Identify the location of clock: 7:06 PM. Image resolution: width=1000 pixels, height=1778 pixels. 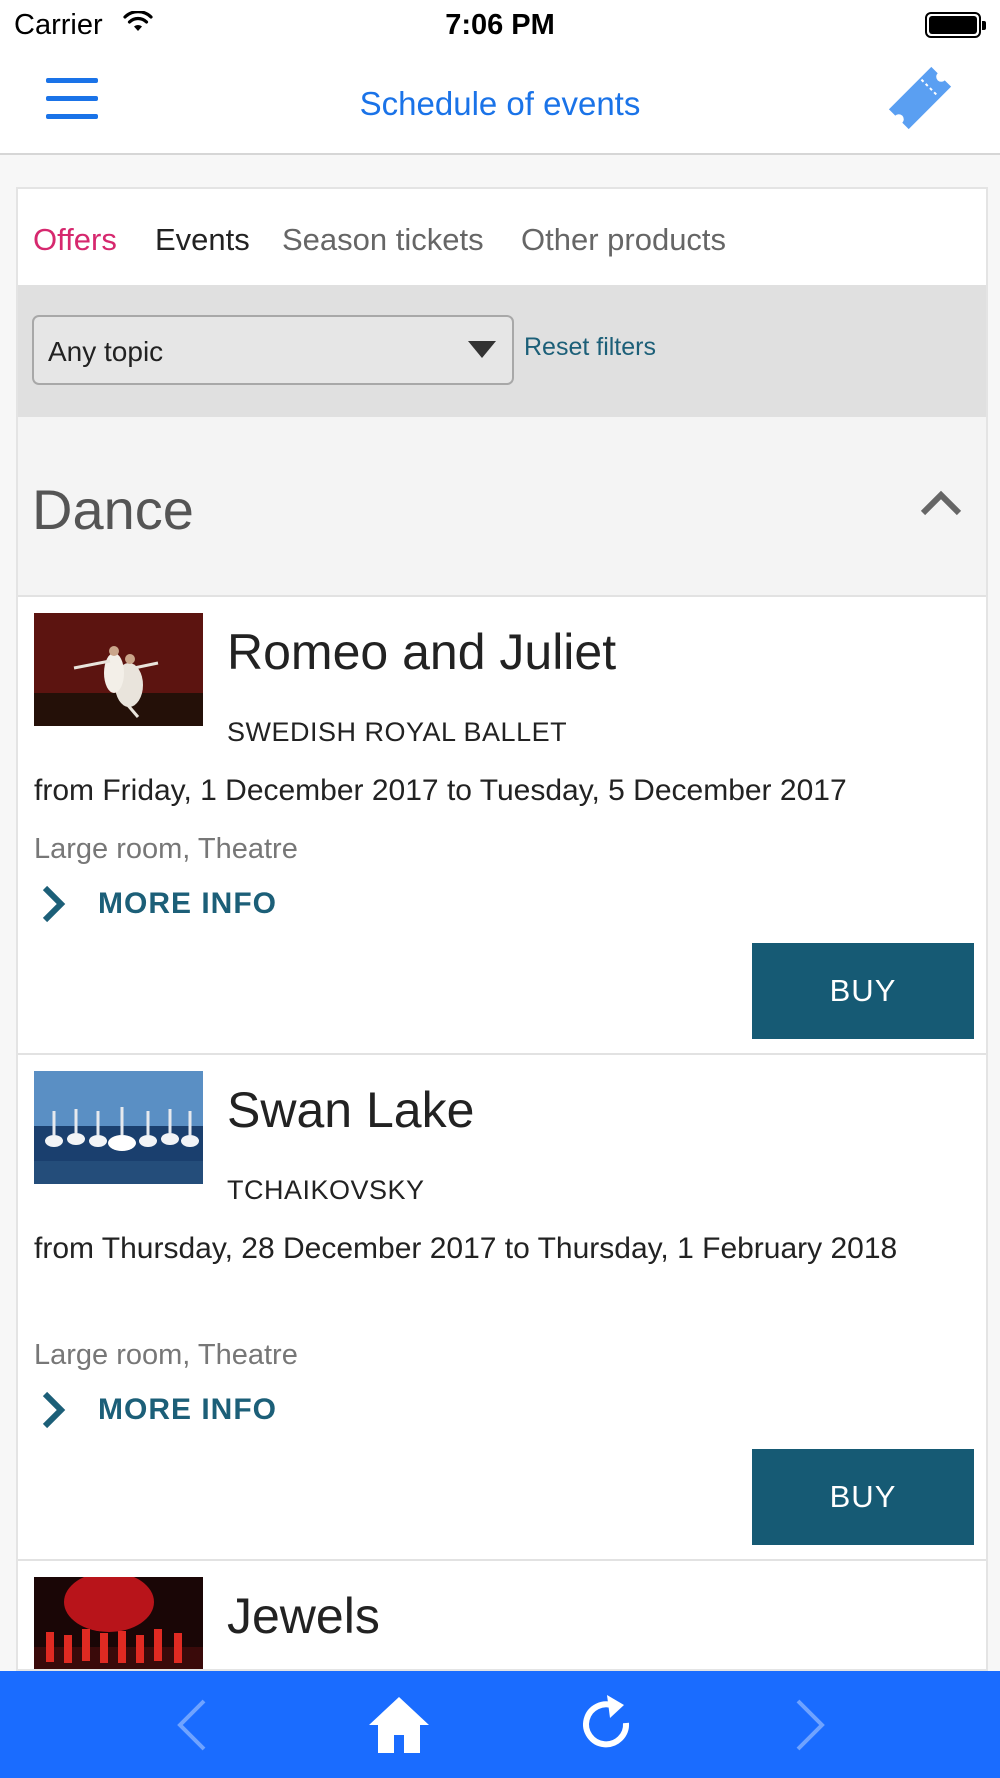
(500, 25).